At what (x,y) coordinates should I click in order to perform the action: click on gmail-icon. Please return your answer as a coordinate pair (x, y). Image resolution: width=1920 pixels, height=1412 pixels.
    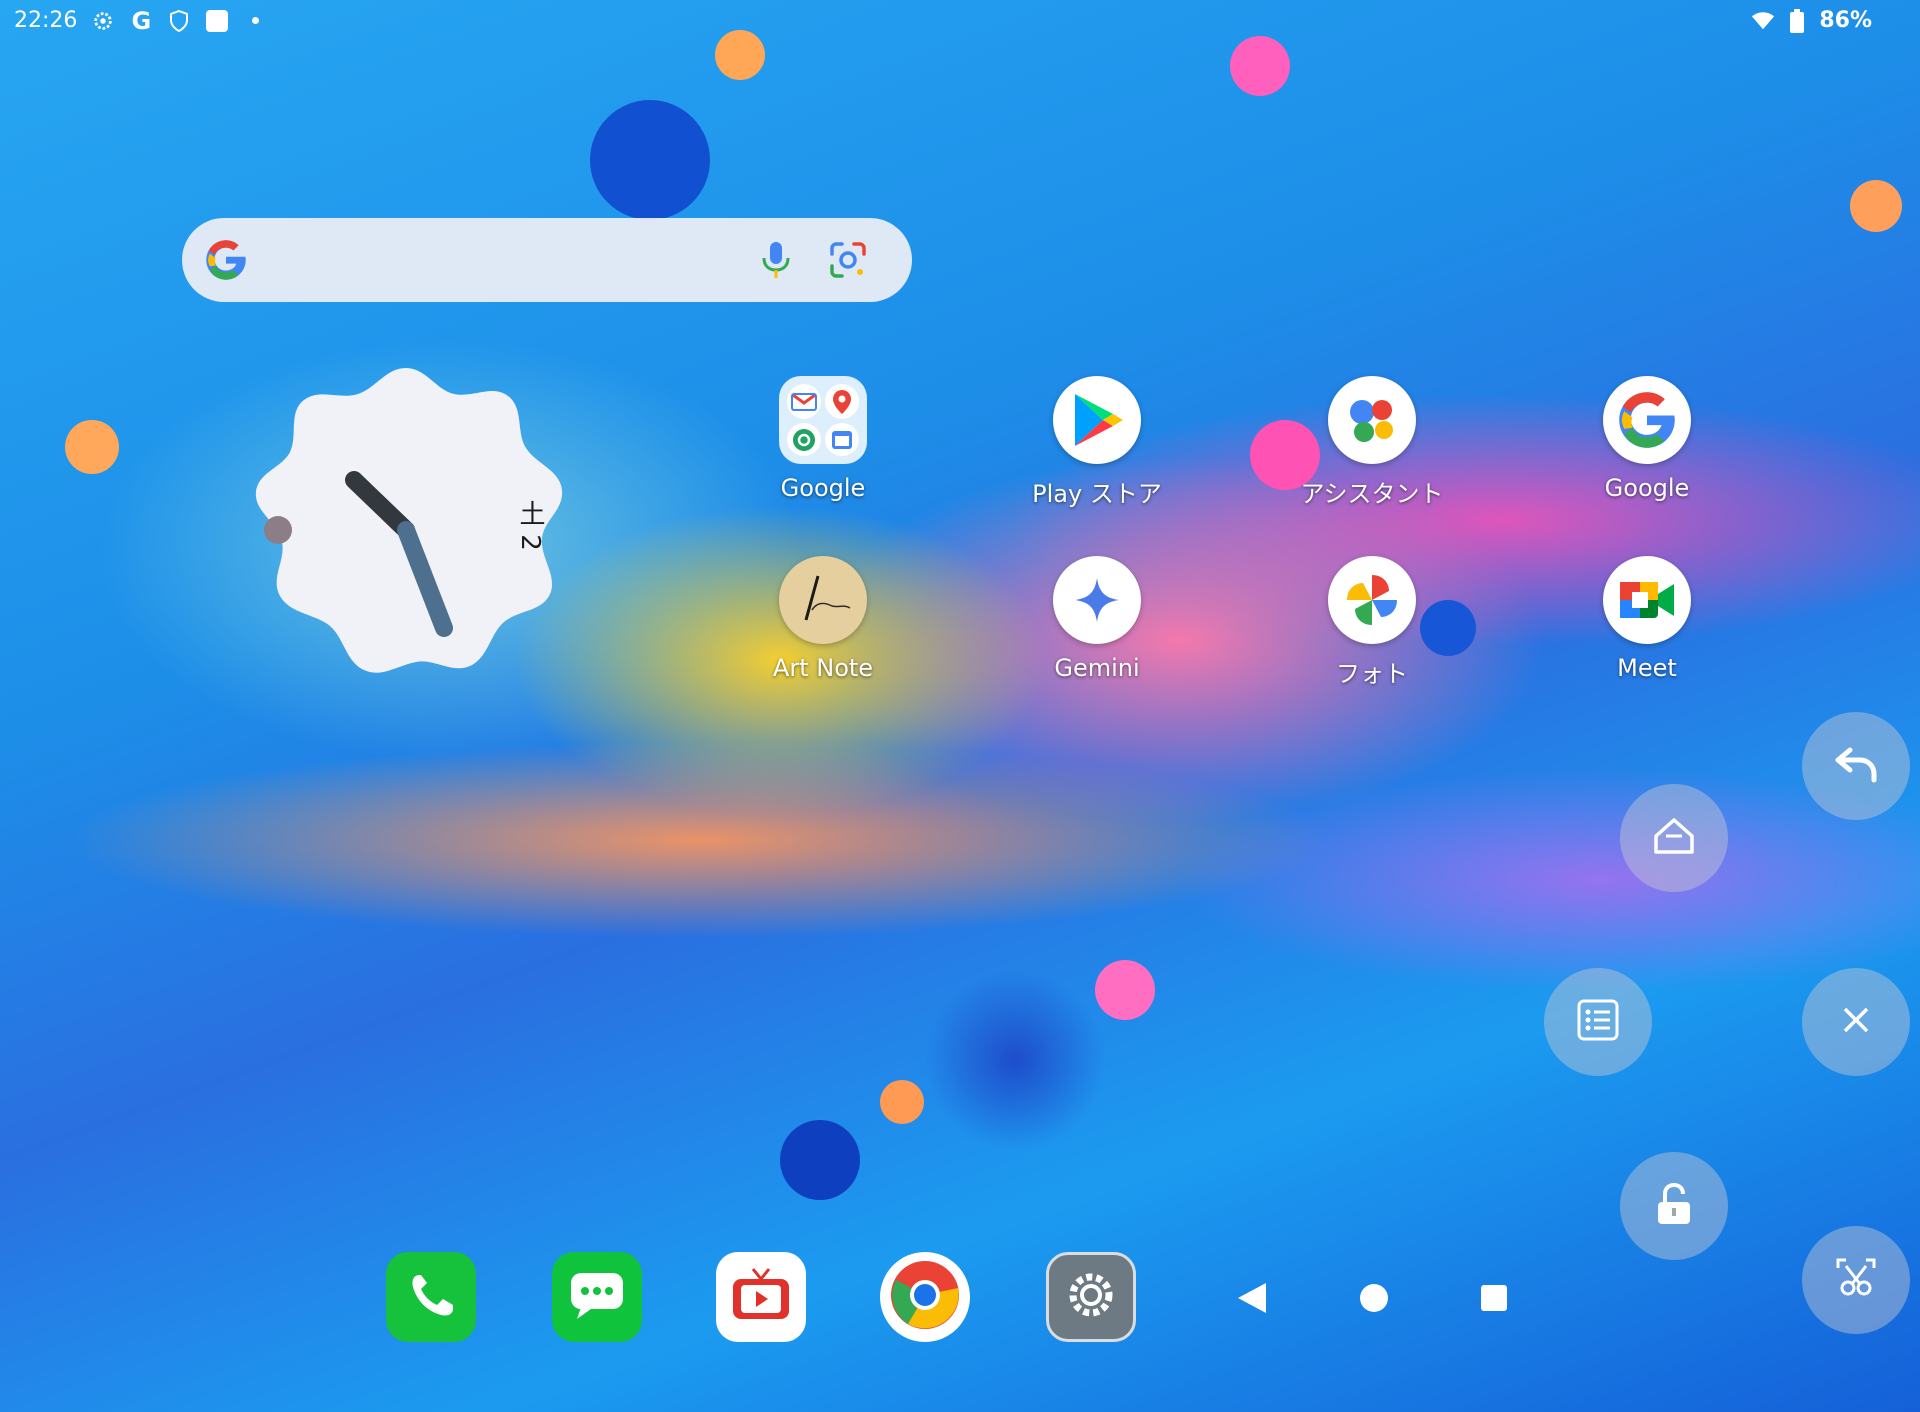
    Looking at the image, I should click on (804, 401).